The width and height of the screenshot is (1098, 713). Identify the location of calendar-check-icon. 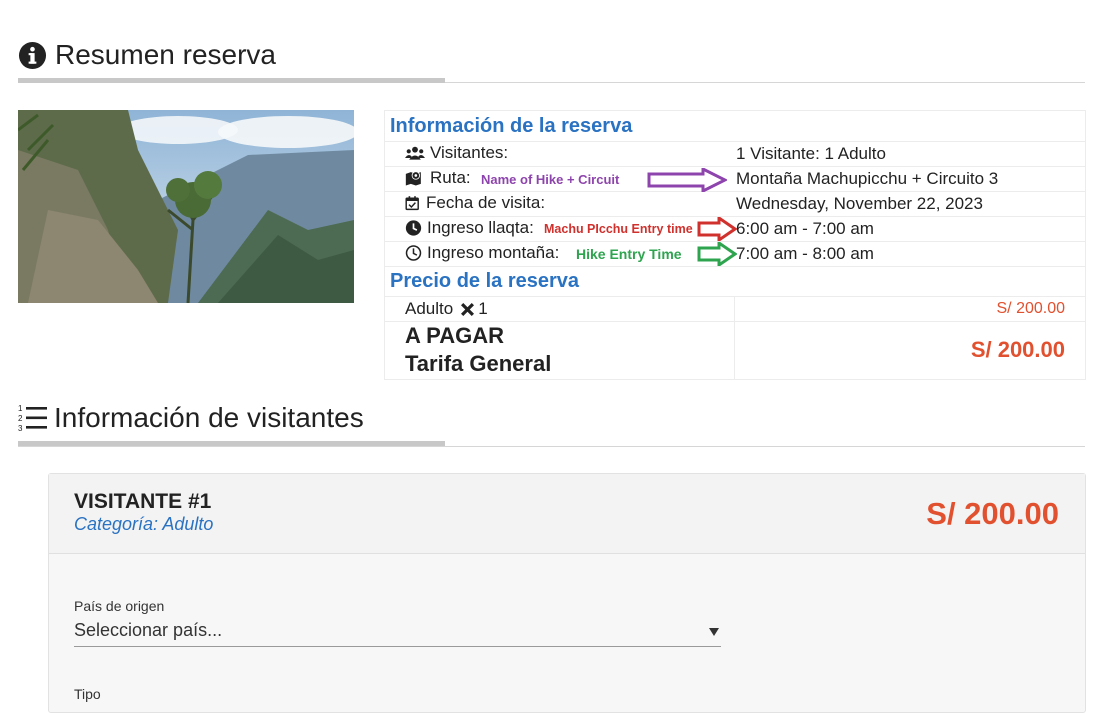
(412, 203).